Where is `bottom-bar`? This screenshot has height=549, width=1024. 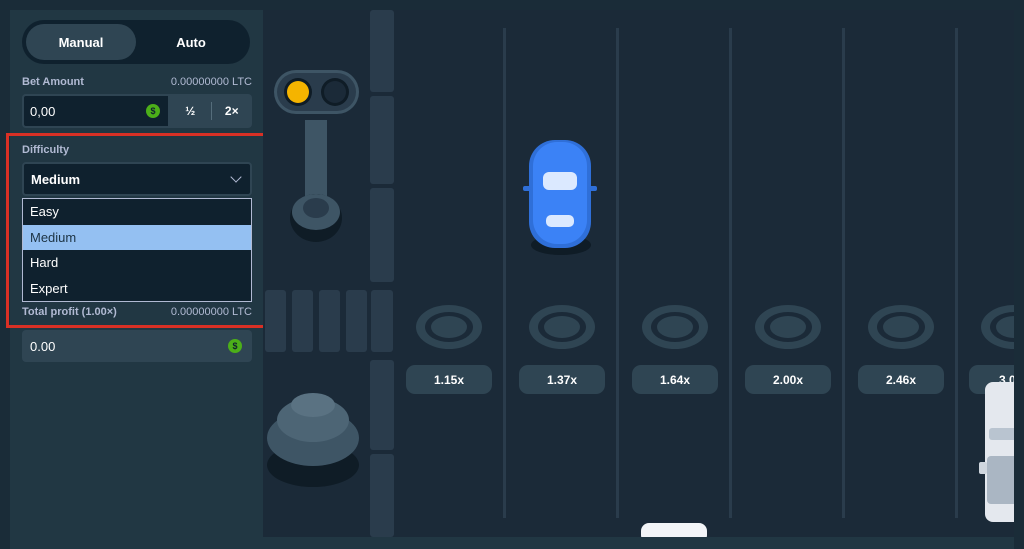 bottom-bar is located at coordinates (512, 543).